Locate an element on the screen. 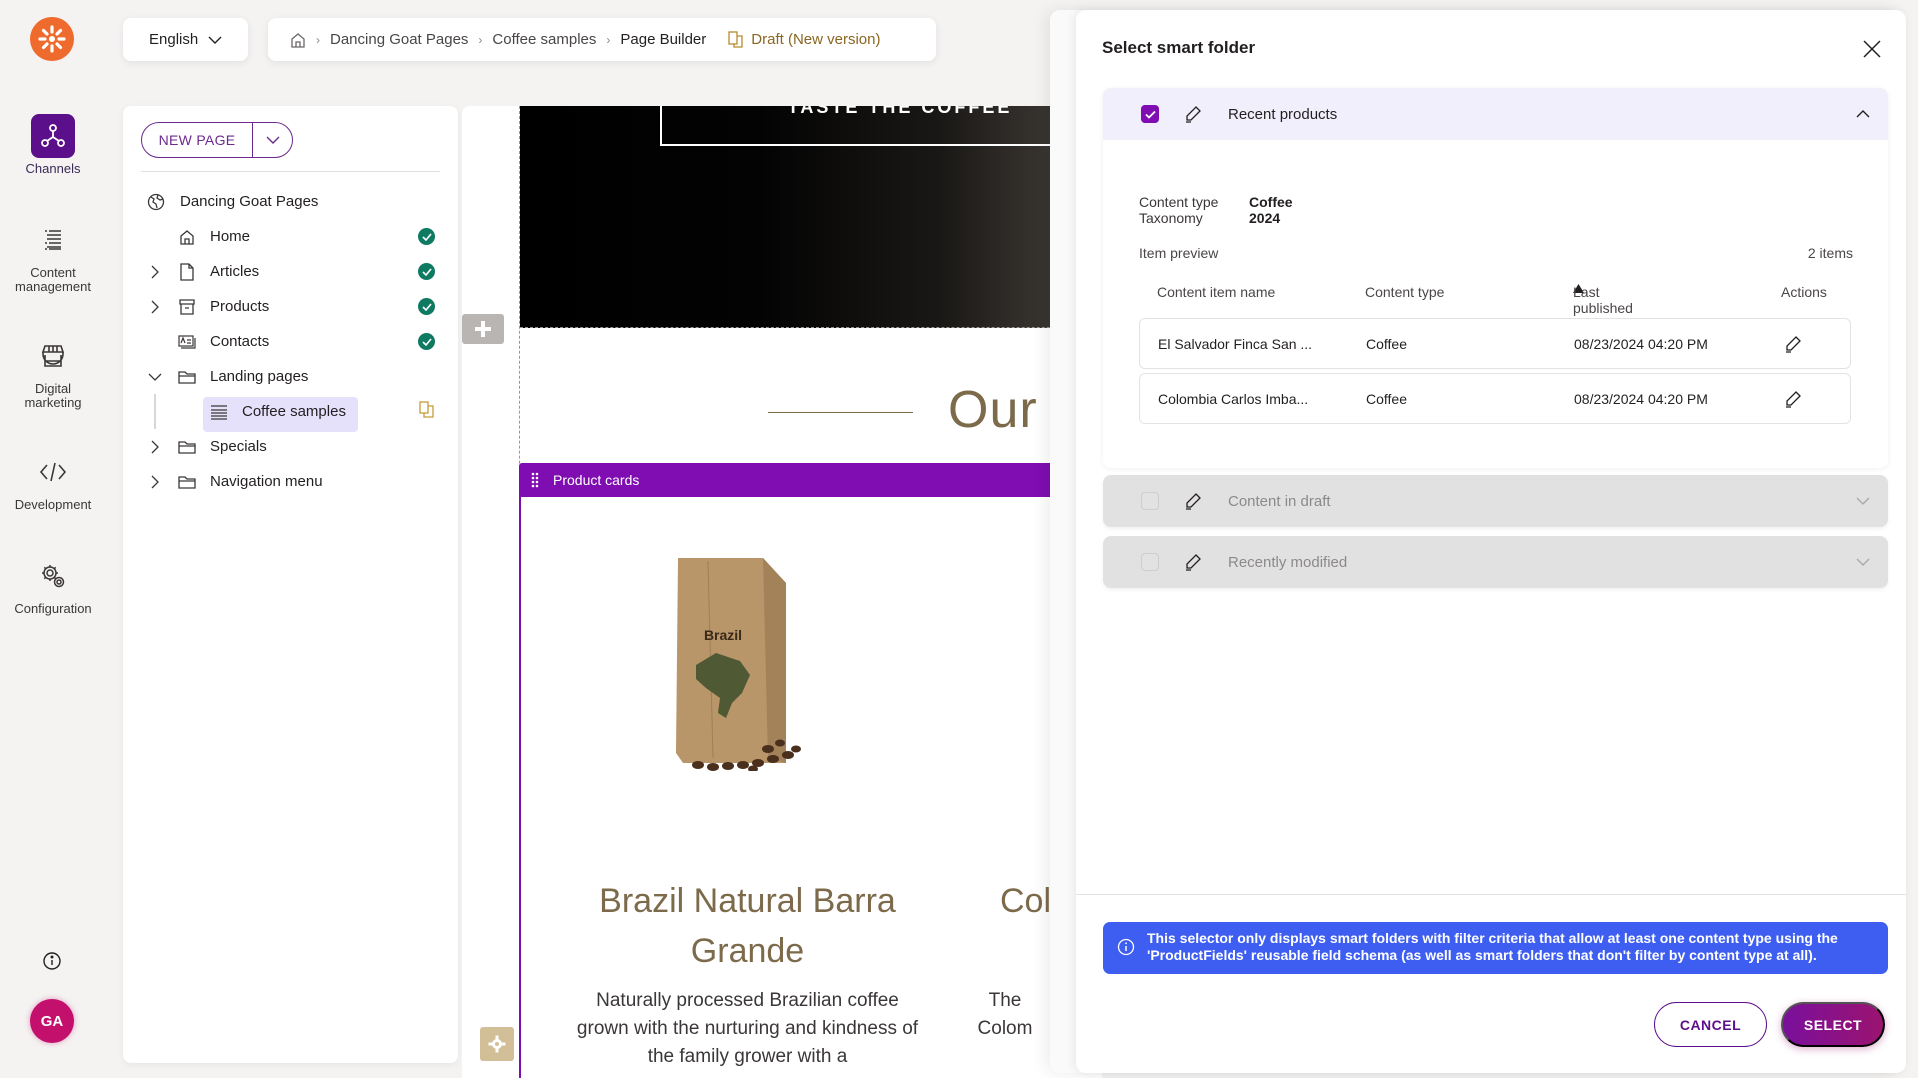 The height and width of the screenshot is (1078, 1918). breadcrumb-dancing-goat-pages: Dancing Goat Pages is located at coordinates (399, 39).